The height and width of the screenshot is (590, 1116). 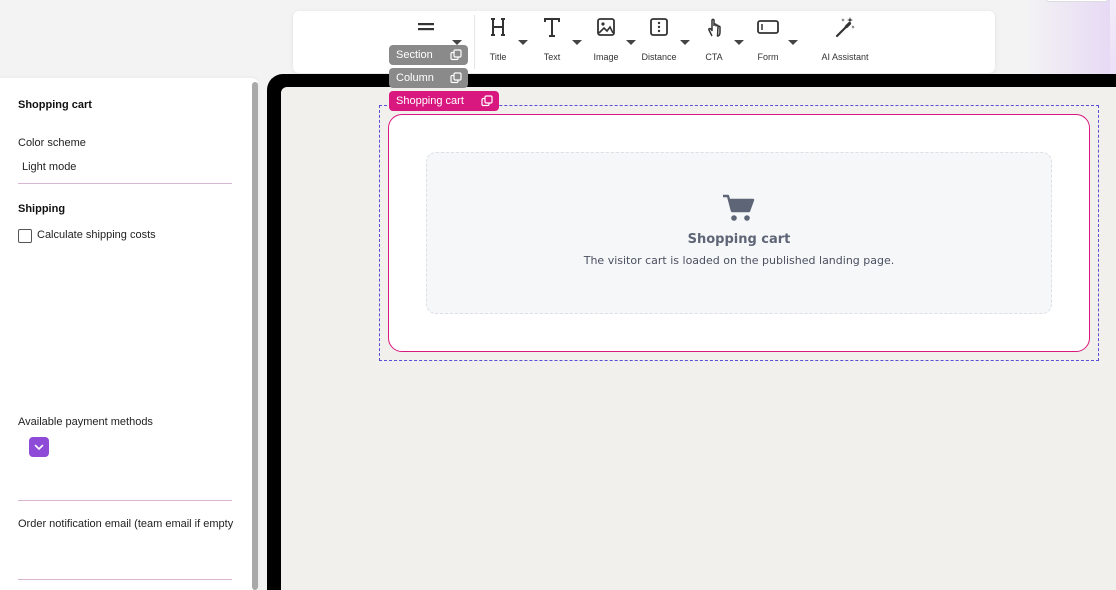 I want to click on distance-icon, so click(x=659, y=28).